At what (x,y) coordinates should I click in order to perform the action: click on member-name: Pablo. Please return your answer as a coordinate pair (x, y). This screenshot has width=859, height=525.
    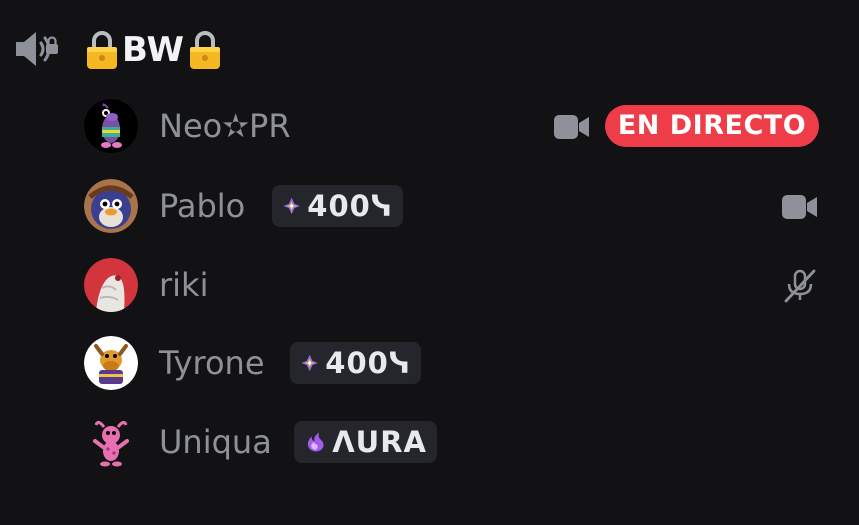
    Looking at the image, I should click on (202, 206).